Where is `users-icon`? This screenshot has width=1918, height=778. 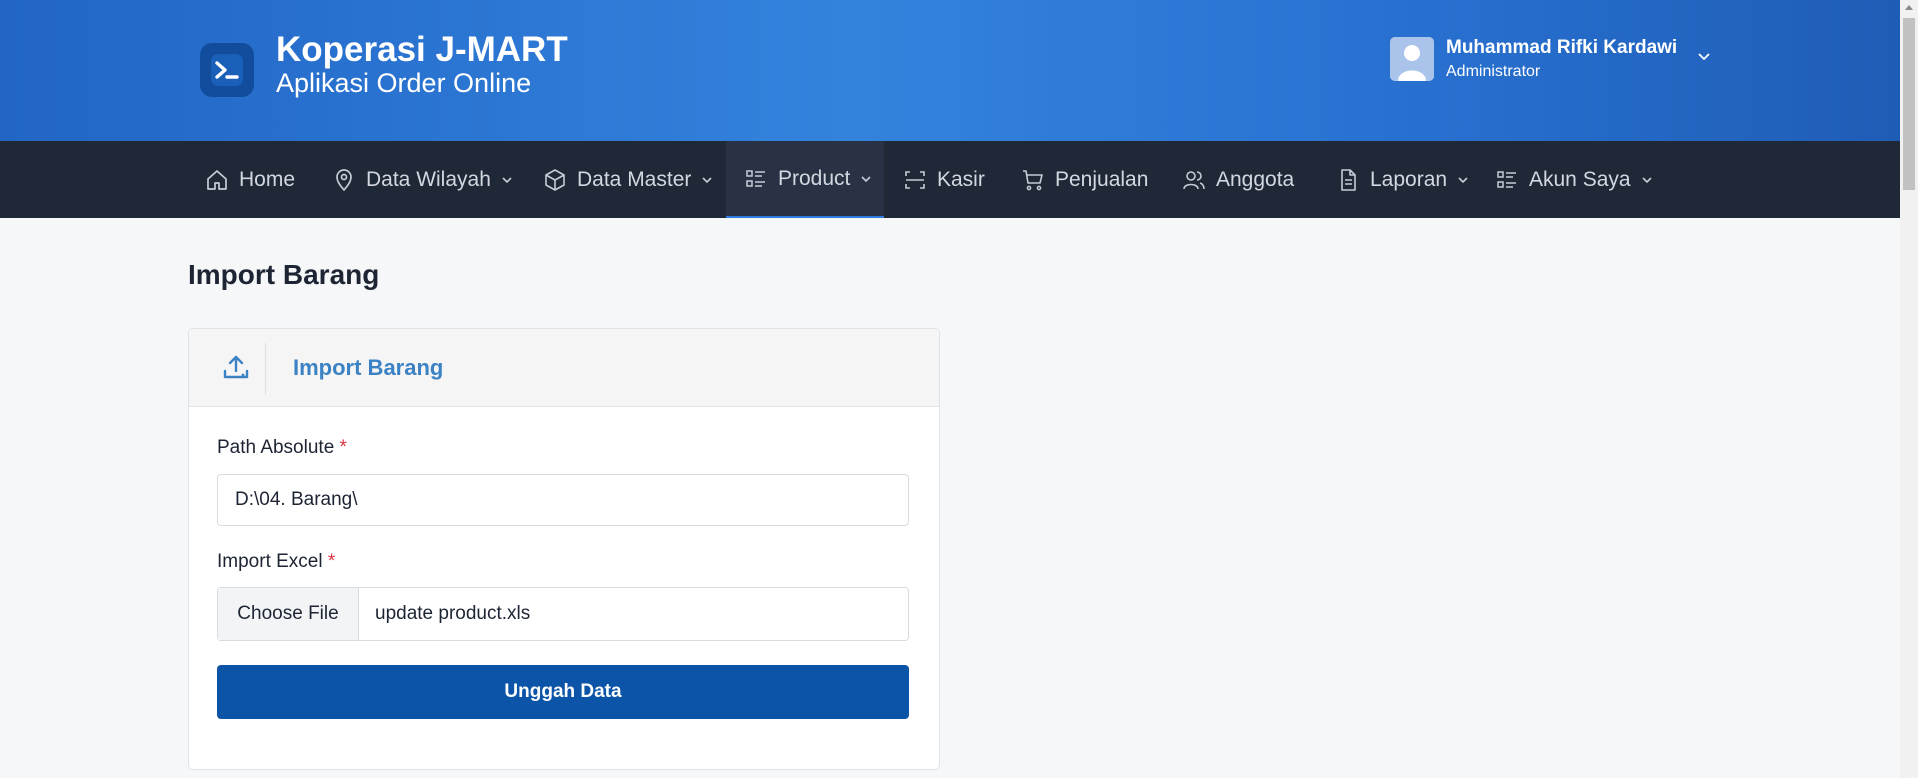
users-icon is located at coordinates (1194, 179).